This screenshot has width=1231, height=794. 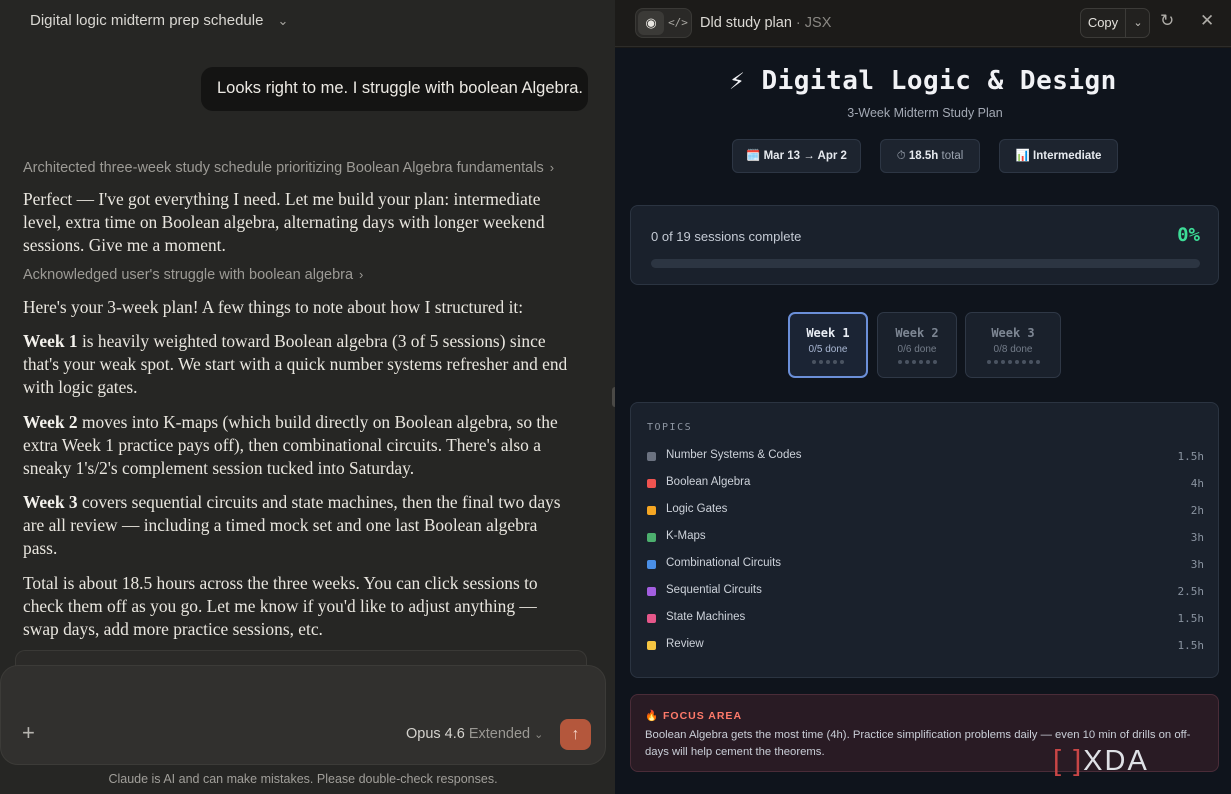 What do you see at coordinates (746, 23) in the screenshot?
I see `artifact-name: Dld study plan` at bounding box center [746, 23].